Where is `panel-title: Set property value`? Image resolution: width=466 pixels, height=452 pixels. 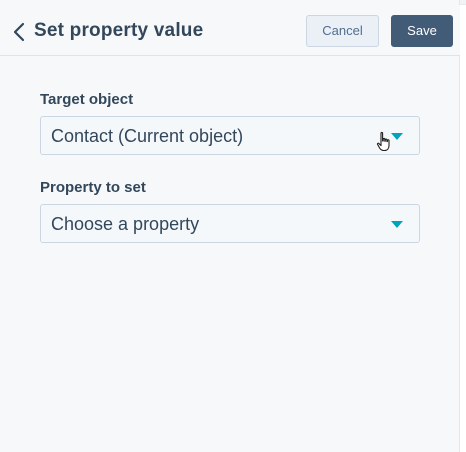 panel-title: Set property value is located at coordinates (119, 30).